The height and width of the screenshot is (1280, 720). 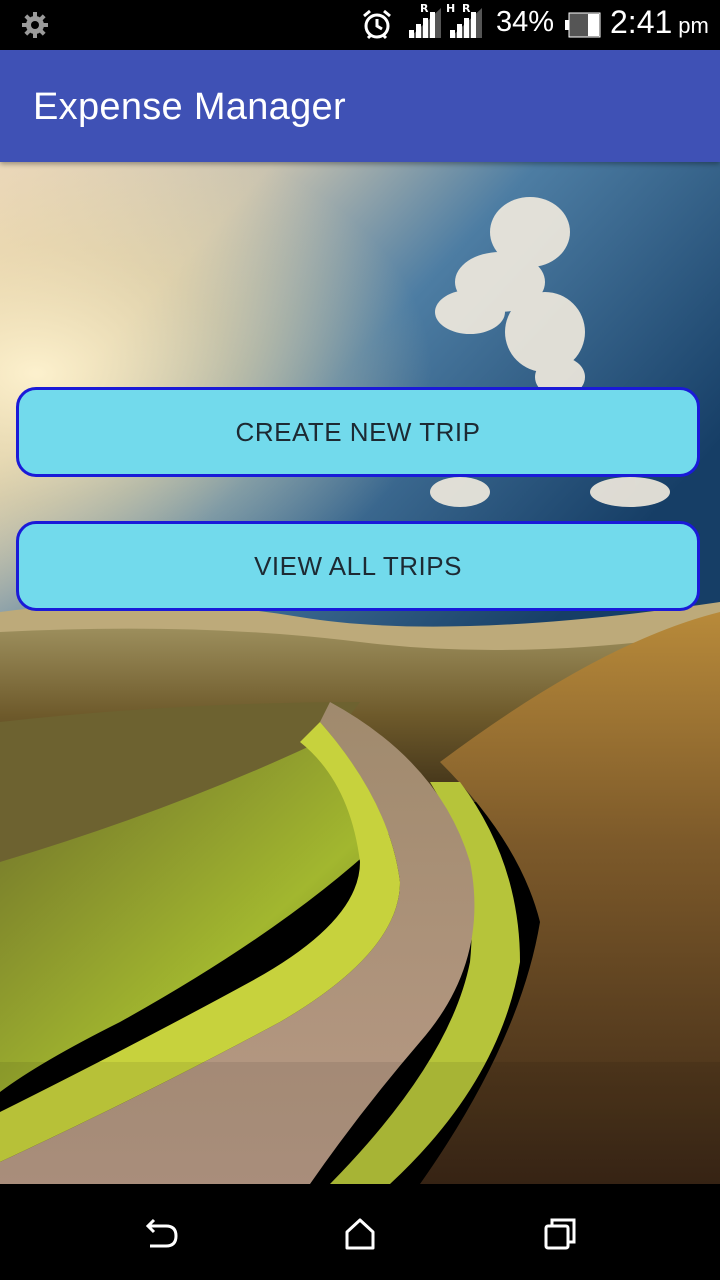 What do you see at coordinates (560, 1234) in the screenshot?
I see `recents-icon` at bounding box center [560, 1234].